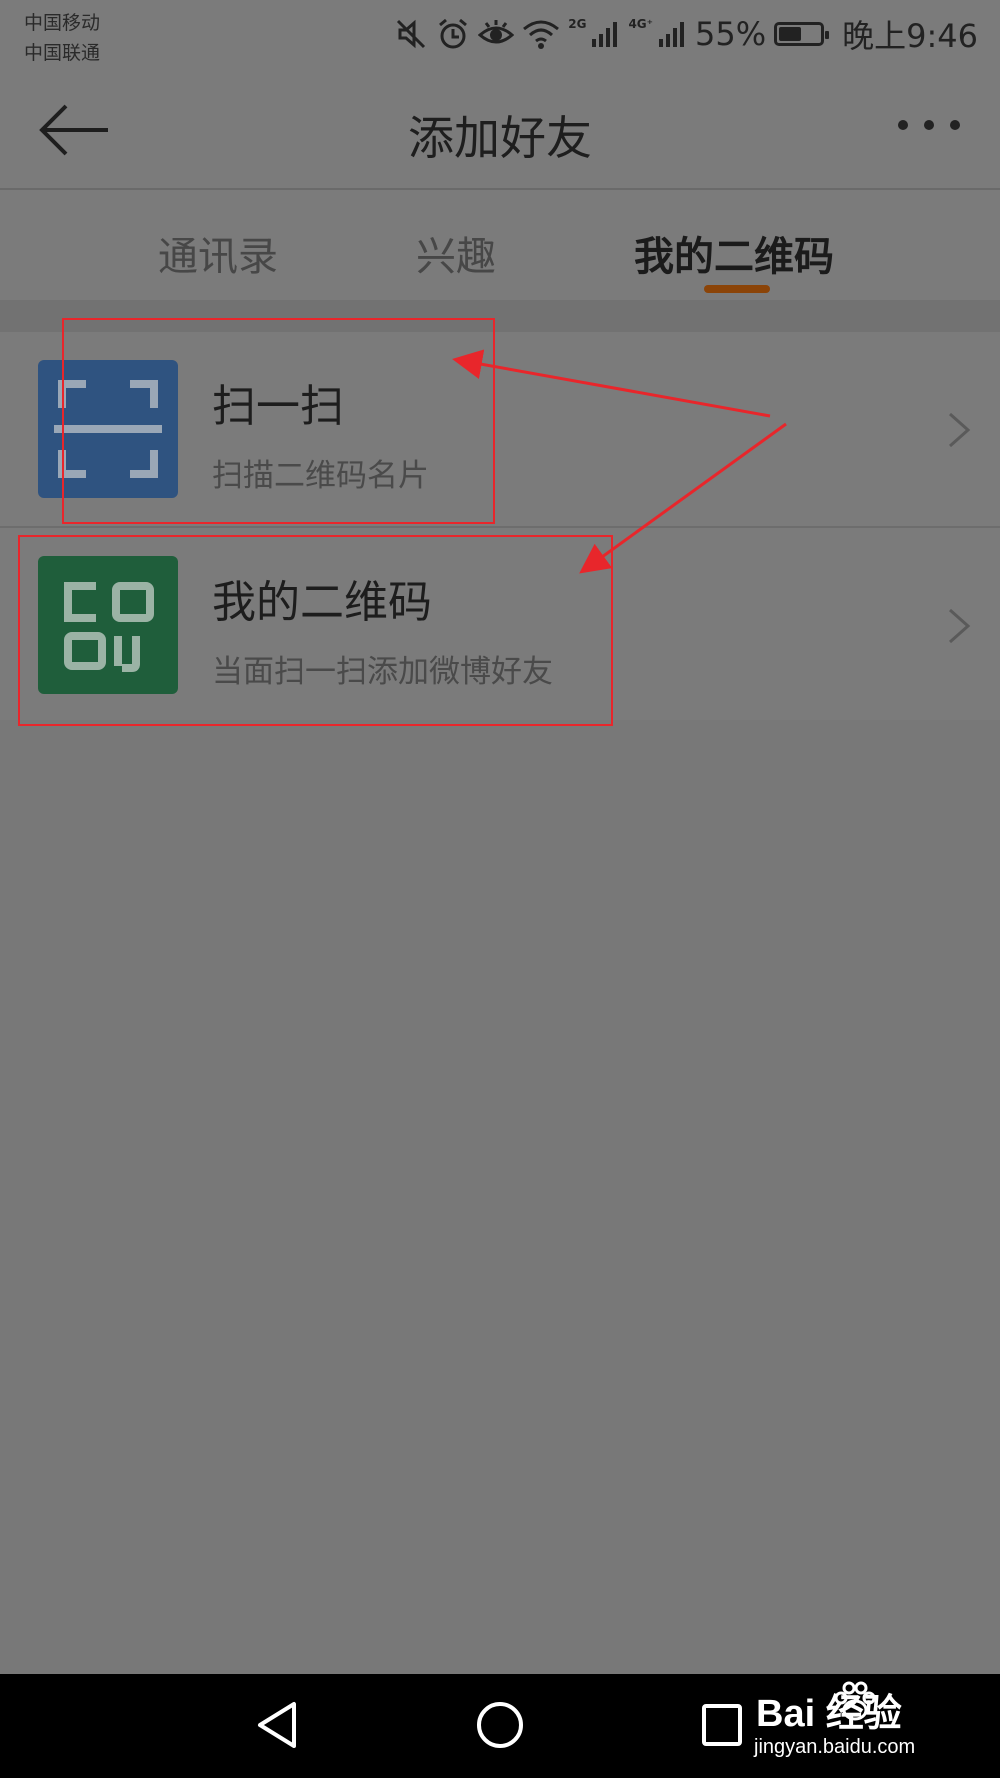  I want to click on home-circle-icon, so click(500, 1725).